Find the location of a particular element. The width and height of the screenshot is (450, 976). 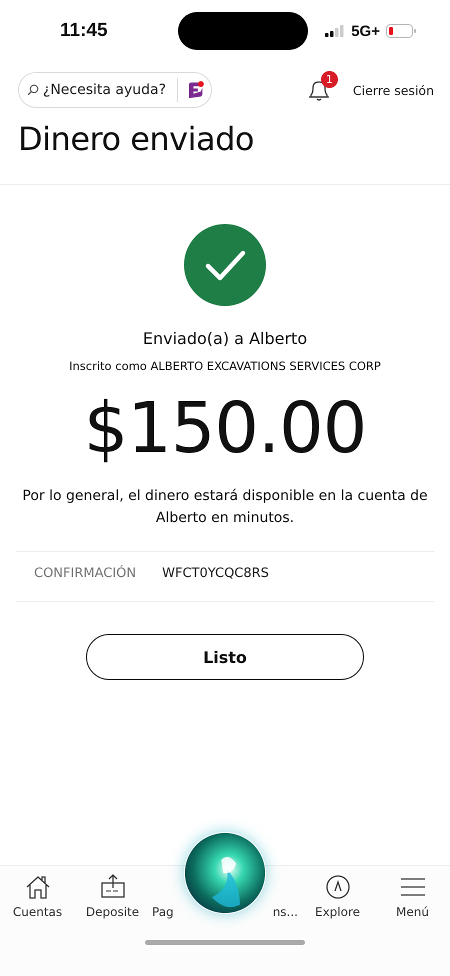

search-bar: ¿Necesita ayuda? is located at coordinates (115, 90).